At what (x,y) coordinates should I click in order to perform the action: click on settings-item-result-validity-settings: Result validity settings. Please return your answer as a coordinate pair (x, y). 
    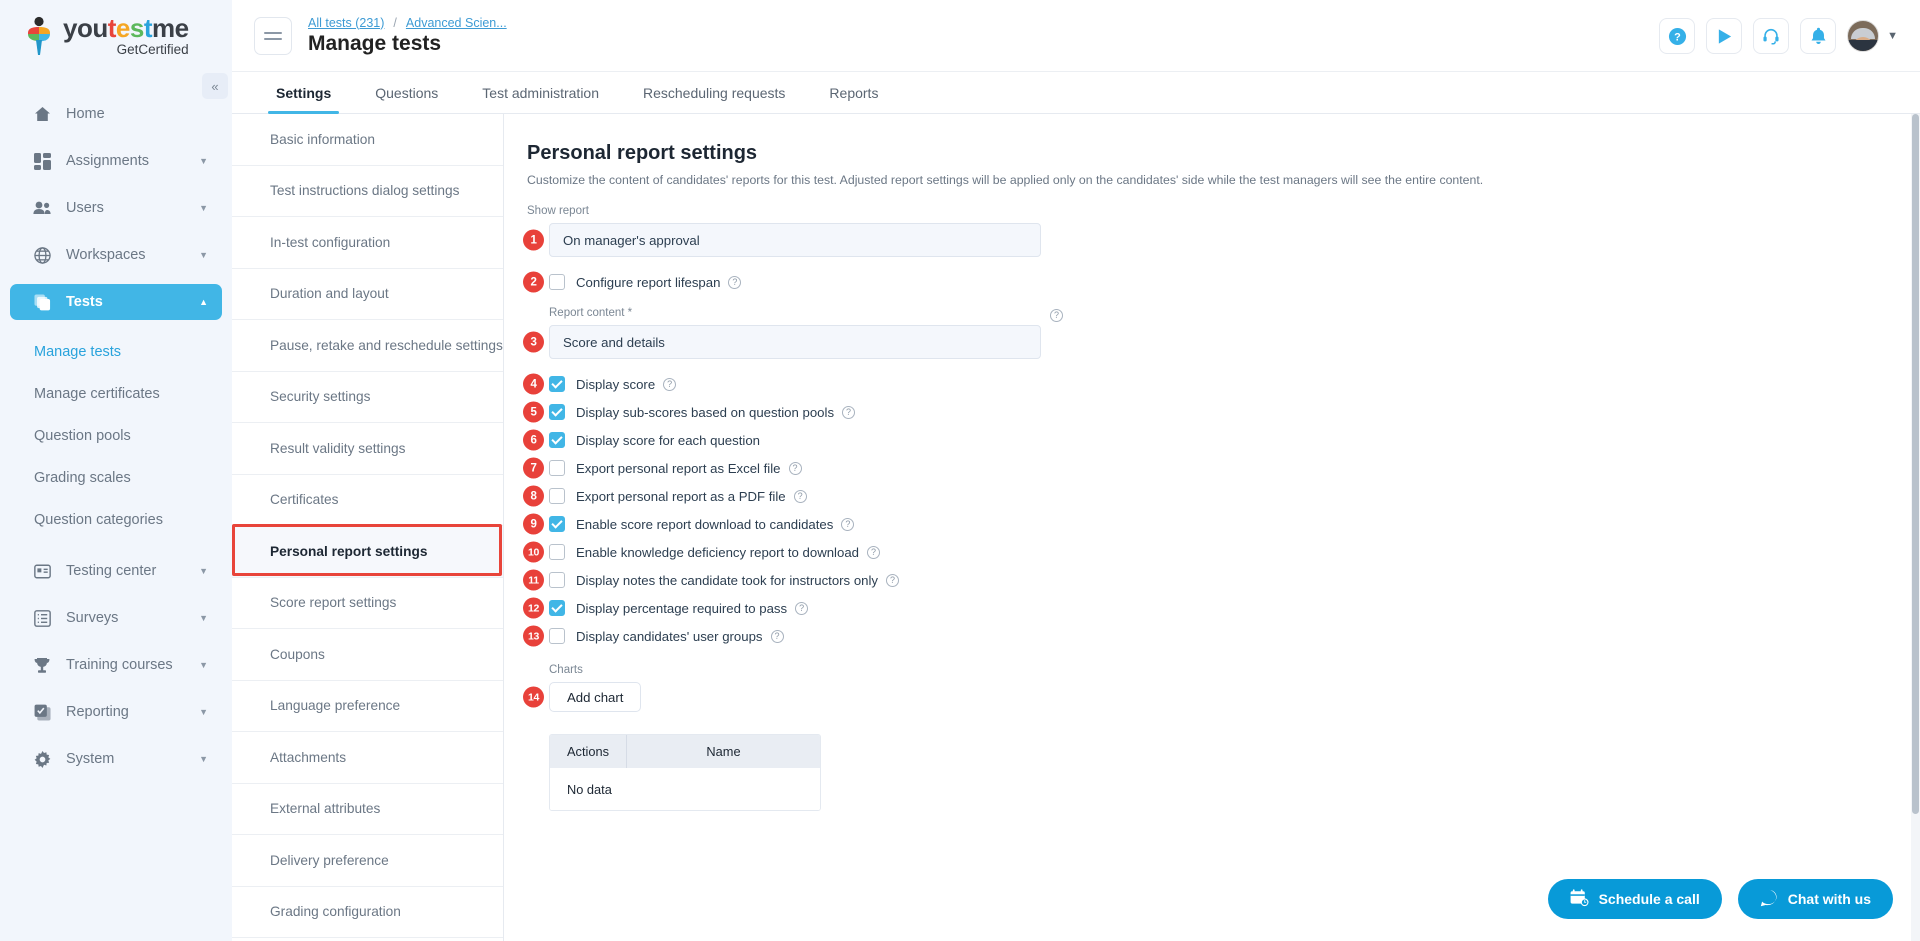
    Looking at the image, I should click on (367, 449).